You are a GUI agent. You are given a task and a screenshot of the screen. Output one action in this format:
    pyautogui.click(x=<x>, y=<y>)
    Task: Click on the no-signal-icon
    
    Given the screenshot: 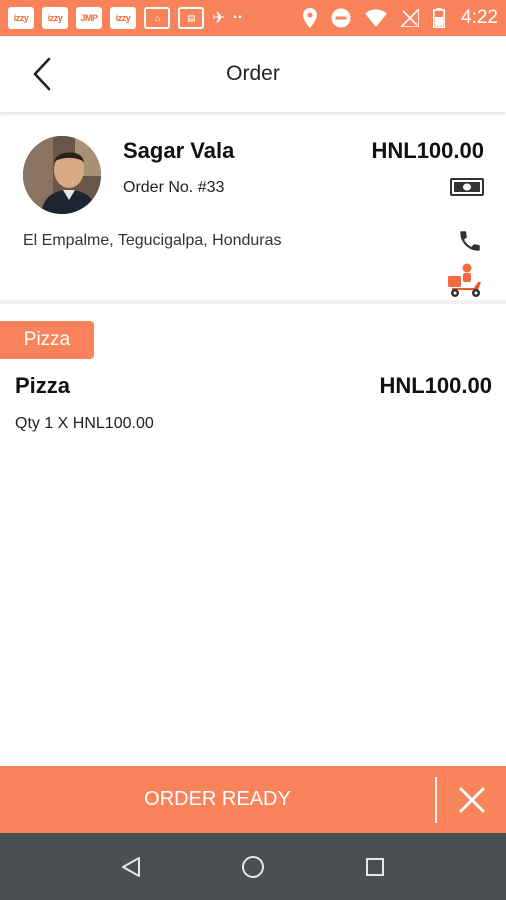 What is the action you would take?
    pyautogui.click(x=410, y=18)
    